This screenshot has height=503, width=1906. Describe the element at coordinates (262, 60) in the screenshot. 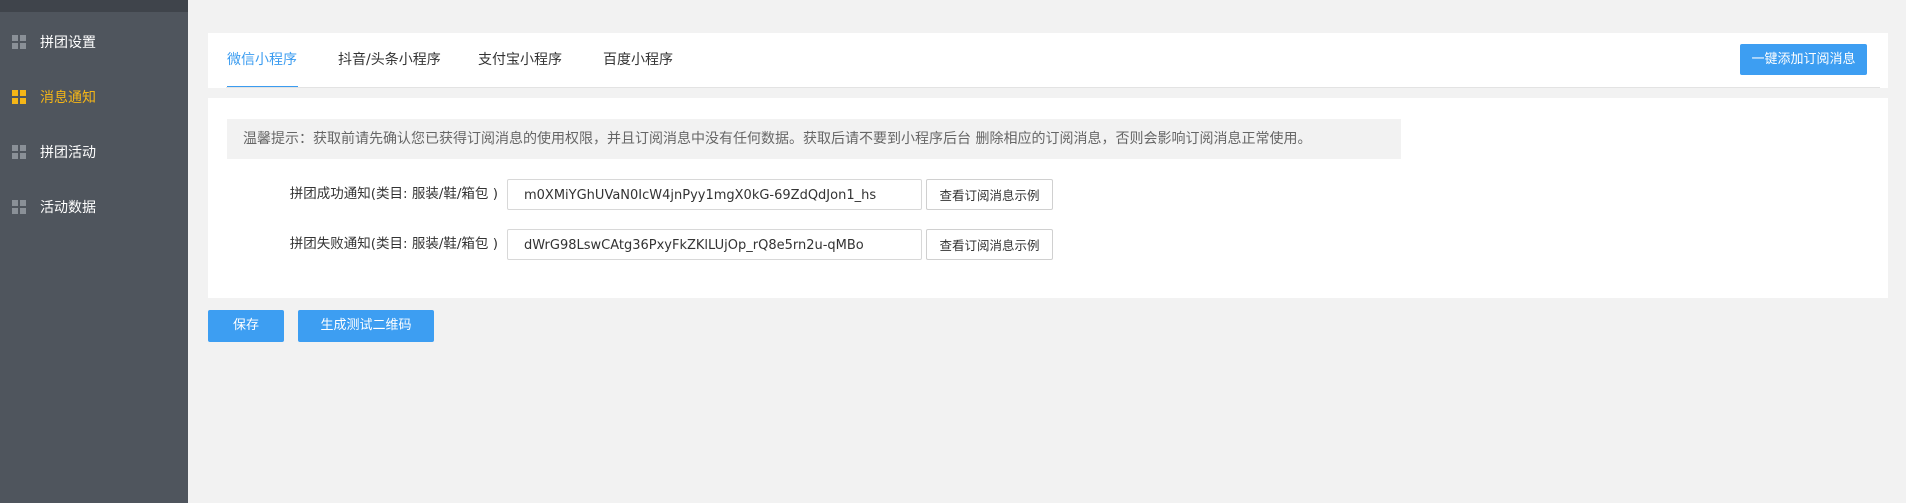

I see `tab-wechat-miniprogram: 微信小程序` at that location.